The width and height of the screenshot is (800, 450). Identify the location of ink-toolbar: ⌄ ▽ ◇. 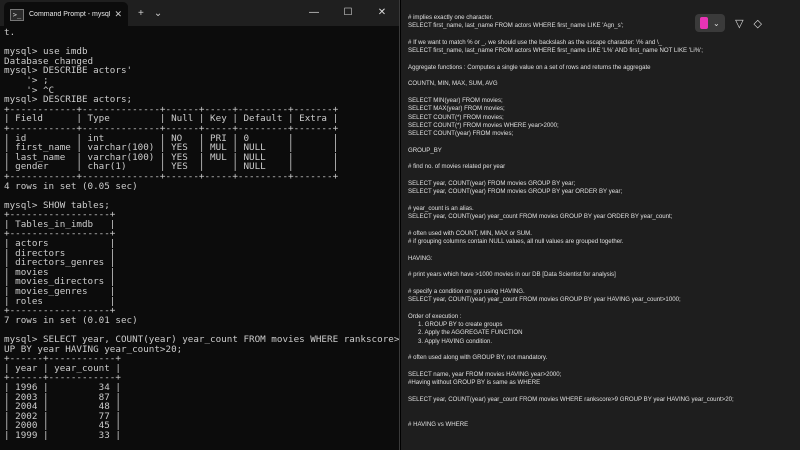
(728, 23).